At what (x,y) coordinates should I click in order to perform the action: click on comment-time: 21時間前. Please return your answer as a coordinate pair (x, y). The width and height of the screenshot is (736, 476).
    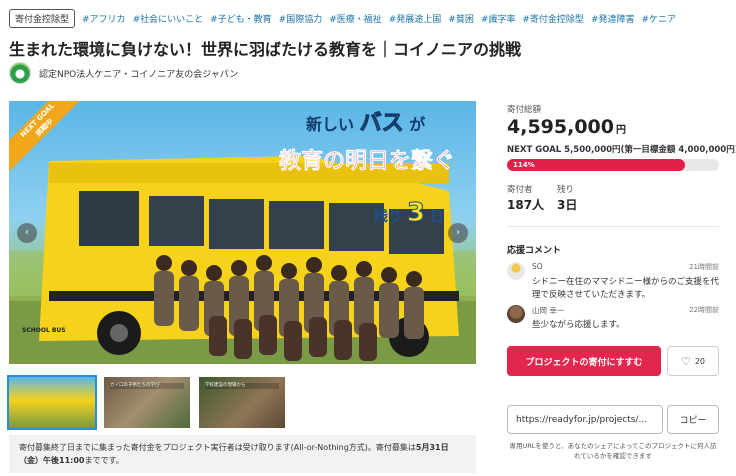
    Looking at the image, I should click on (704, 267).